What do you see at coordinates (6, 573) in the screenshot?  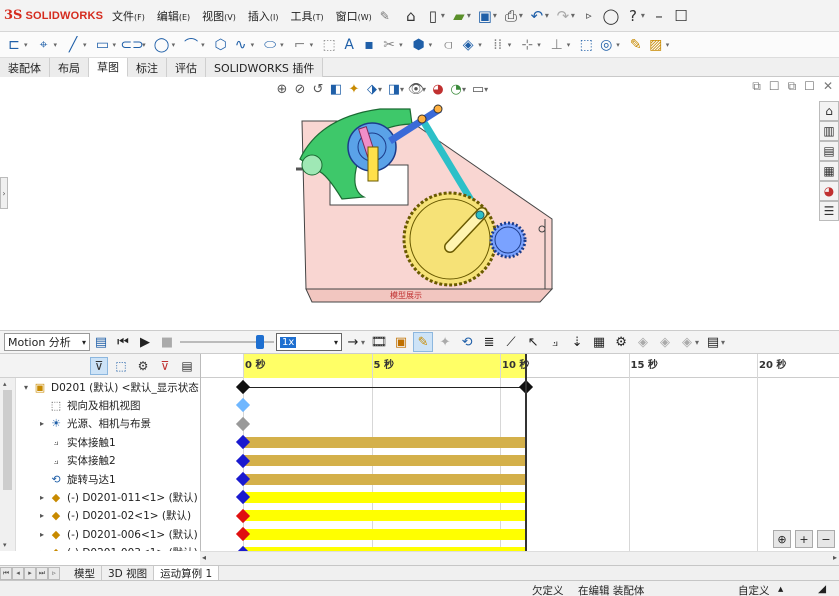 I see `first-tab-icon: ⏮` at bounding box center [6, 573].